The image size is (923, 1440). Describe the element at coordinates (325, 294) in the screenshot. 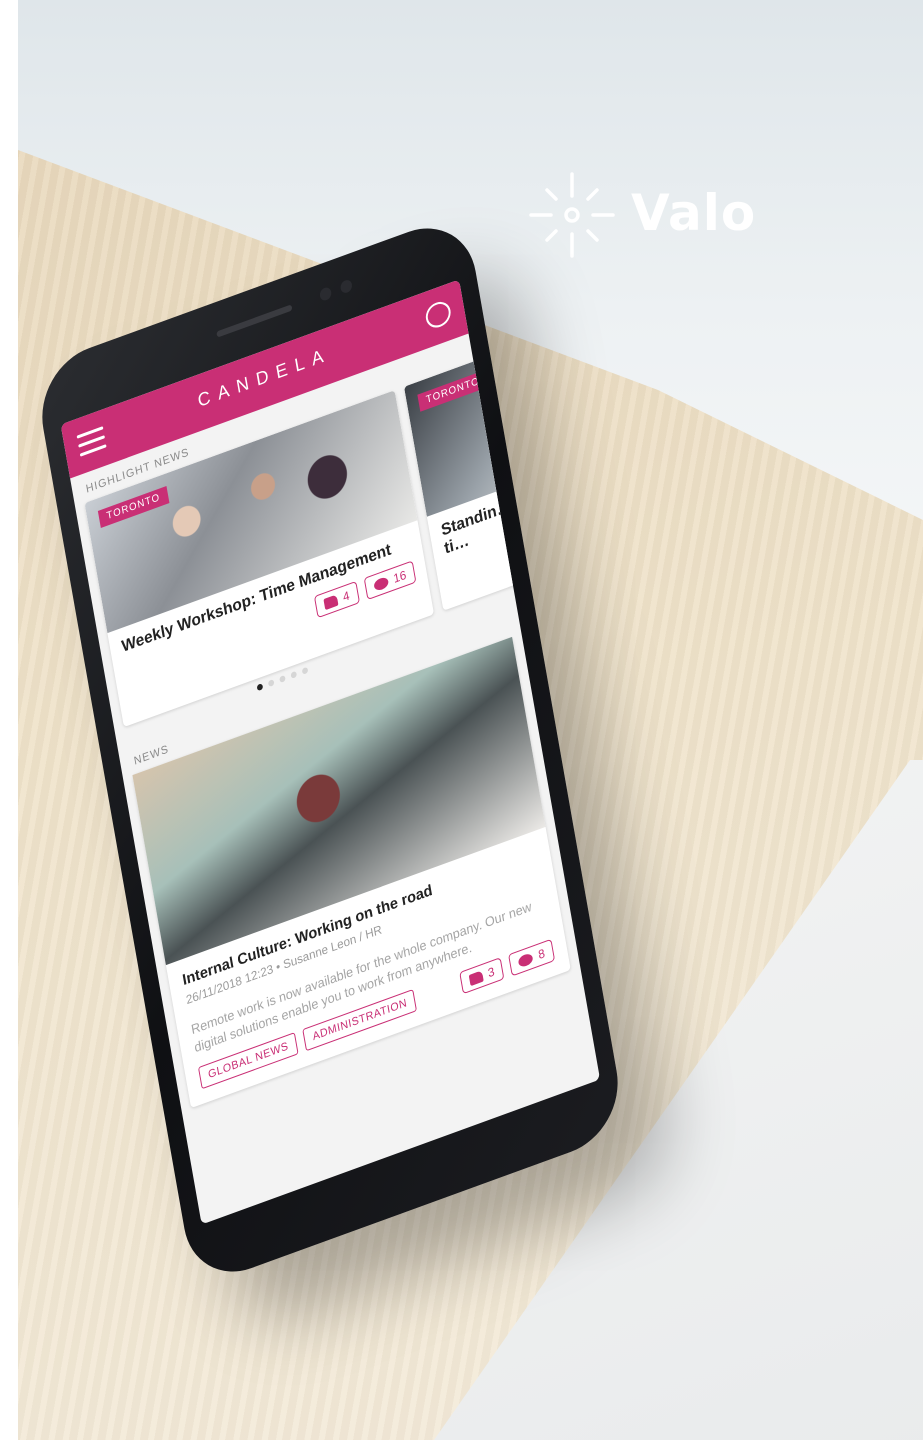

I see `phone-camera` at that location.